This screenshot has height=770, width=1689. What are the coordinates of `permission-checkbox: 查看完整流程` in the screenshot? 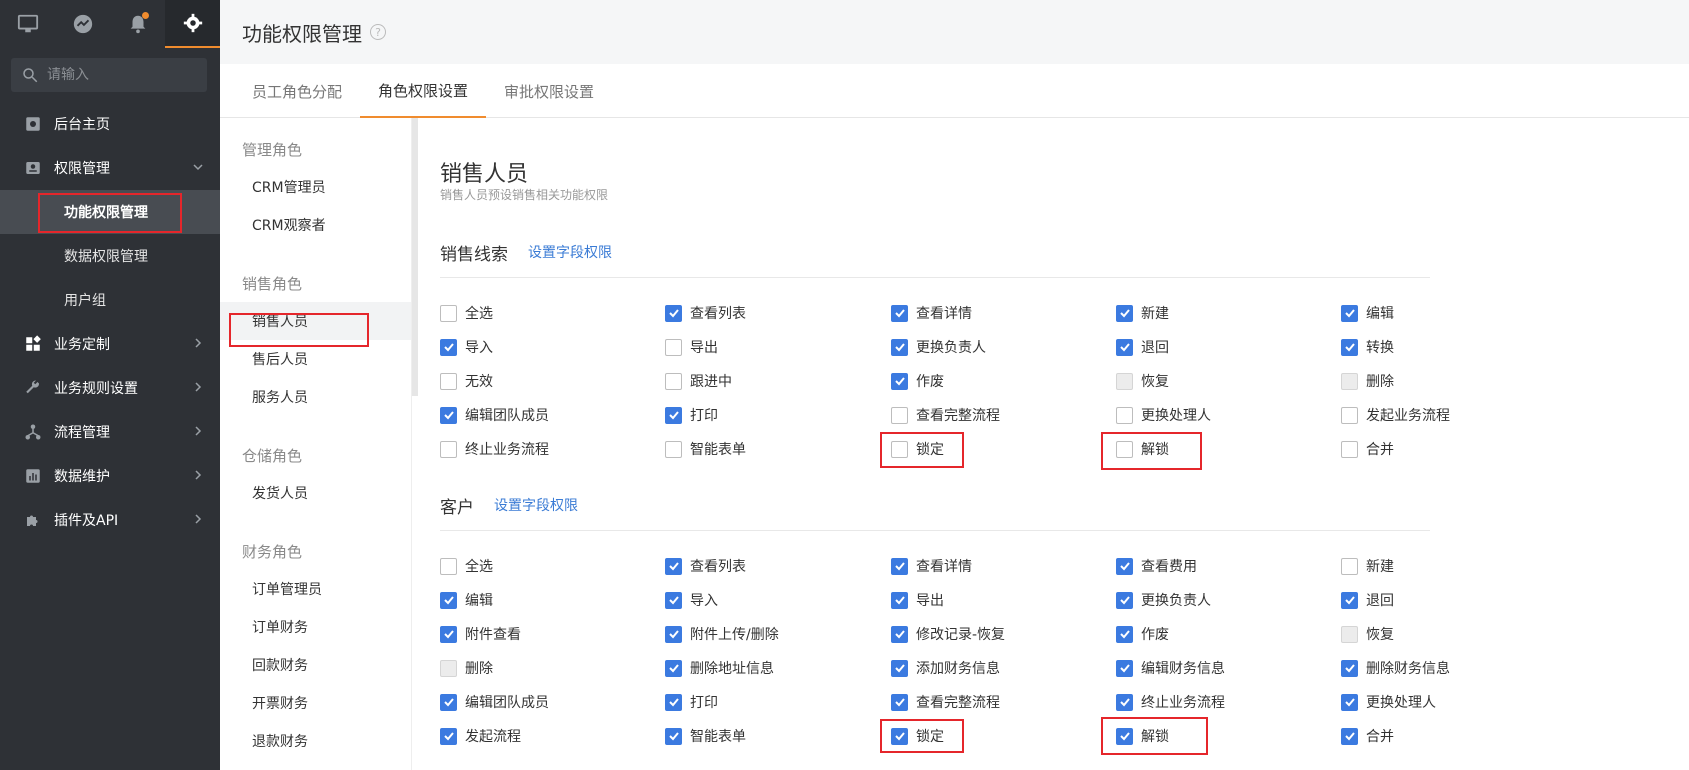 It's located at (945, 702).